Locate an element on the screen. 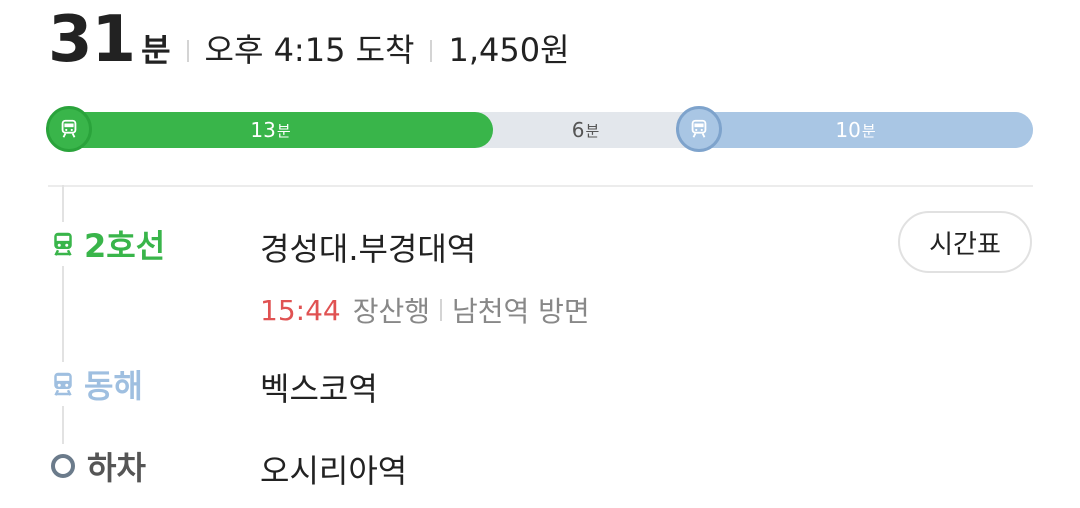 The width and height of the screenshot is (1080, 508). transfer-station: 벡스코역 is located at coordinates (319, 389).